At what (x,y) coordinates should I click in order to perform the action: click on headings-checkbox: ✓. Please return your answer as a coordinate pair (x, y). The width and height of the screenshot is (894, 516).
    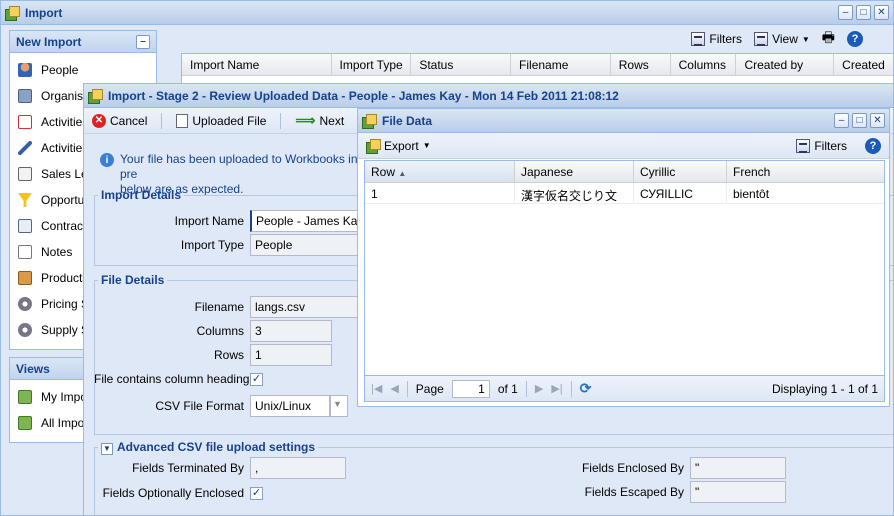
    Looking at the image, I should click on (256, 379).